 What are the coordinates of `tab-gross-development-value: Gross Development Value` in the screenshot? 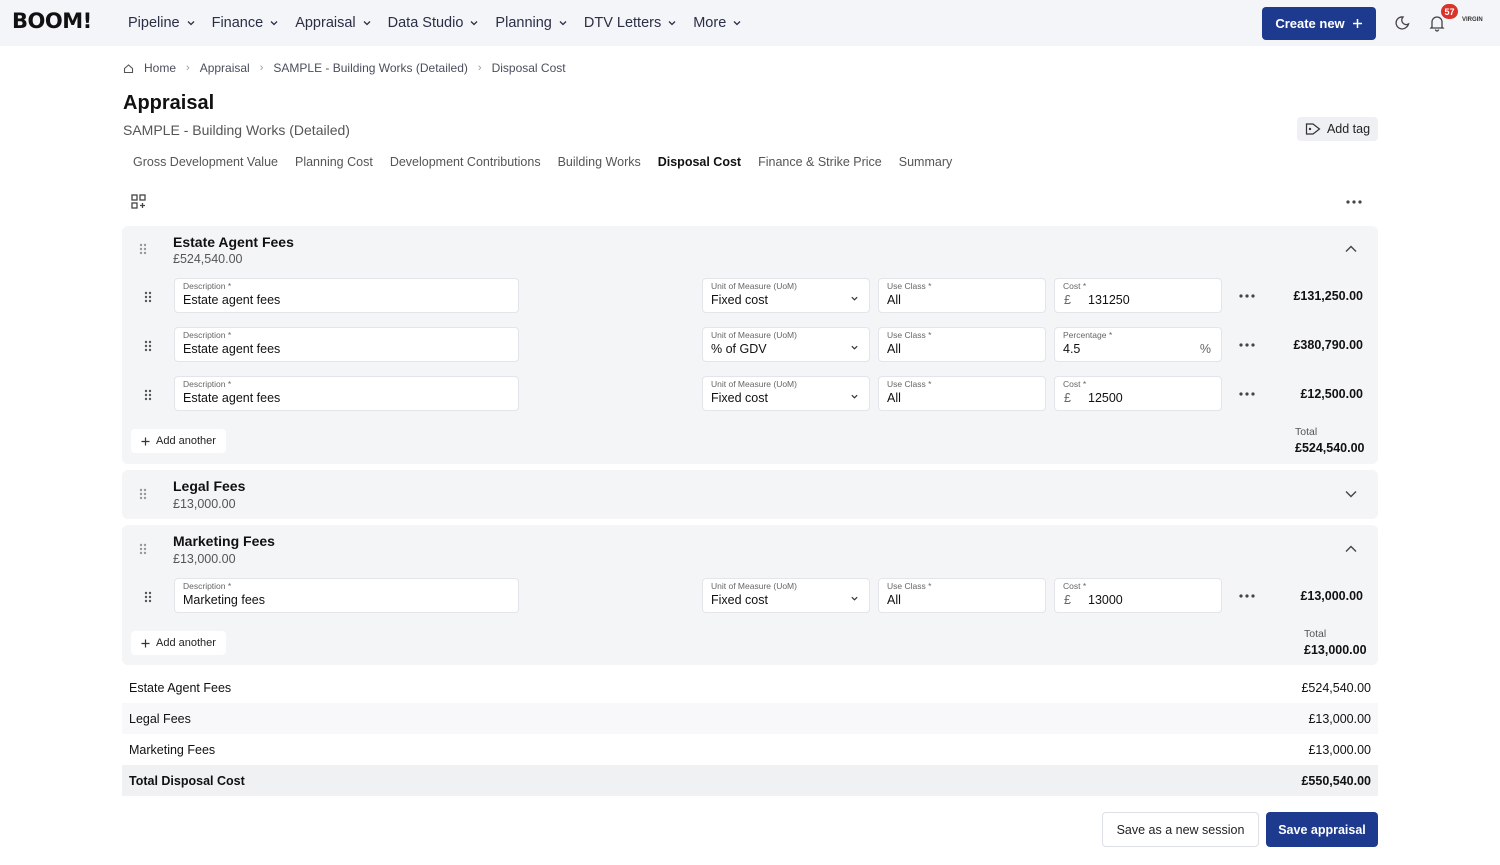 It's located at (205, 162).